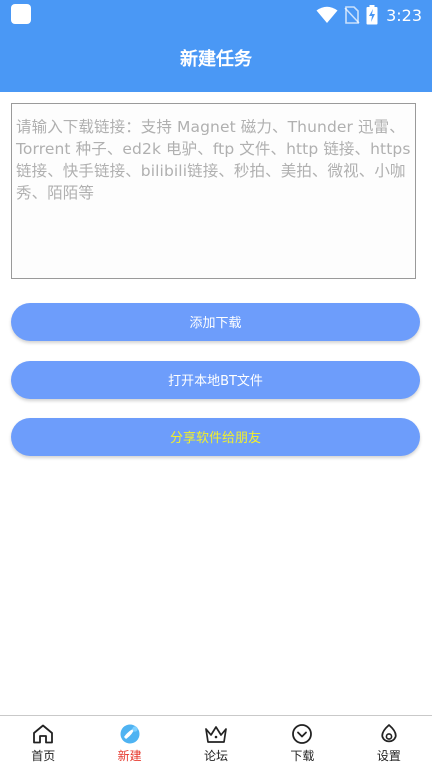 The height and width of the screenshot is (768, 432). Describe the element at coordinates (129, 756) in the screenshot. I see `nav-label-new: 新建` at that location.